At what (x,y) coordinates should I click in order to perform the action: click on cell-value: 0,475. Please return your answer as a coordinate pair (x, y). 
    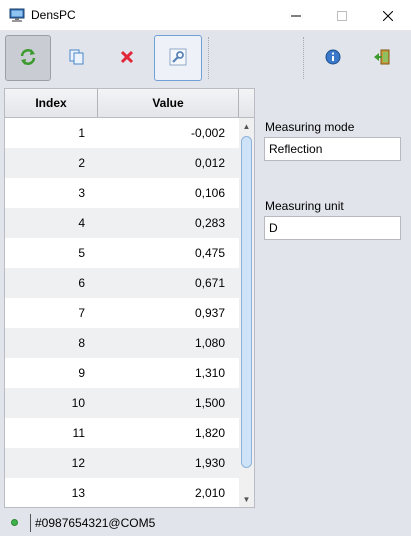
    Looking at the image, I should click on (209, 253).